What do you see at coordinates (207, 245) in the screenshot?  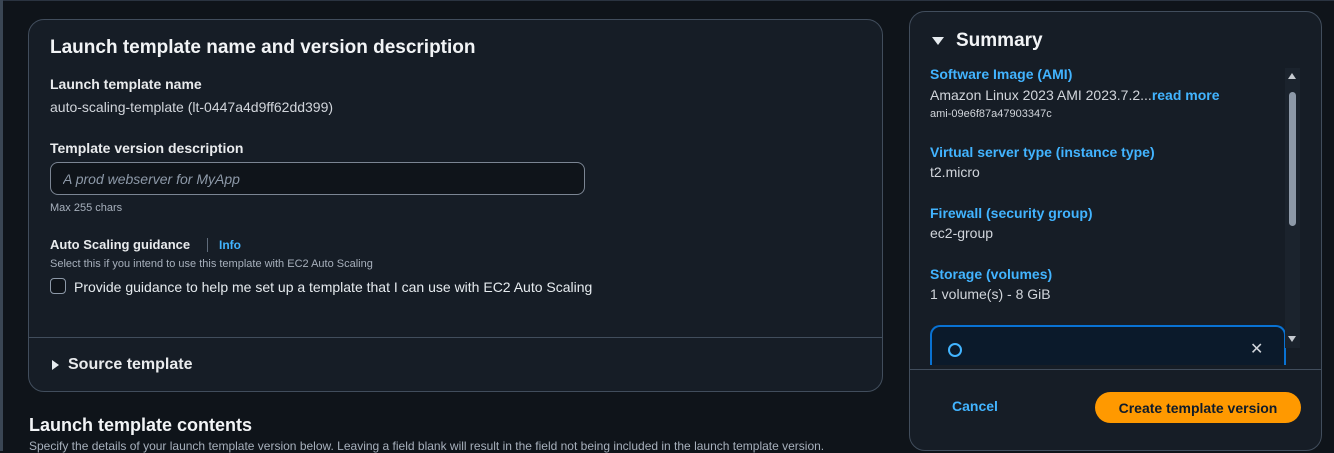 I see `info-separator` at bounding box center [207, 245].